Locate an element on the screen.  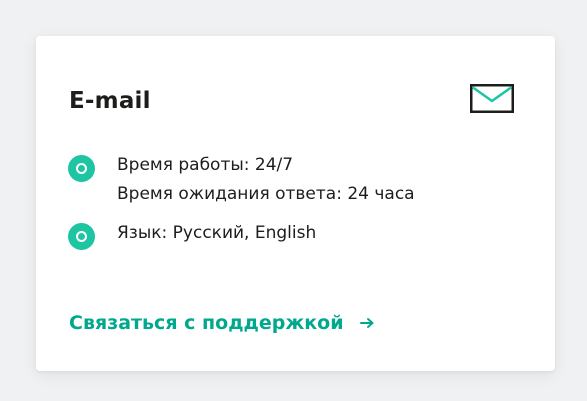
response-time-text: Время ожидания ответа: 24 часа is located at coordinates (266, 194).